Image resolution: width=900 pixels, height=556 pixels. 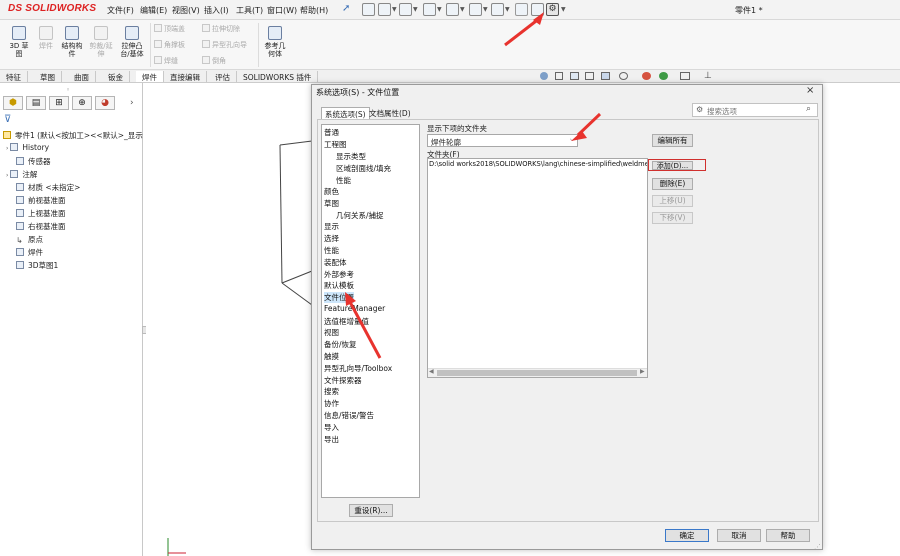 What do you see at coordinates (365, 330) in the screenshot?
I see `arrow-to-file-locations` at bounding box center [365, 330].